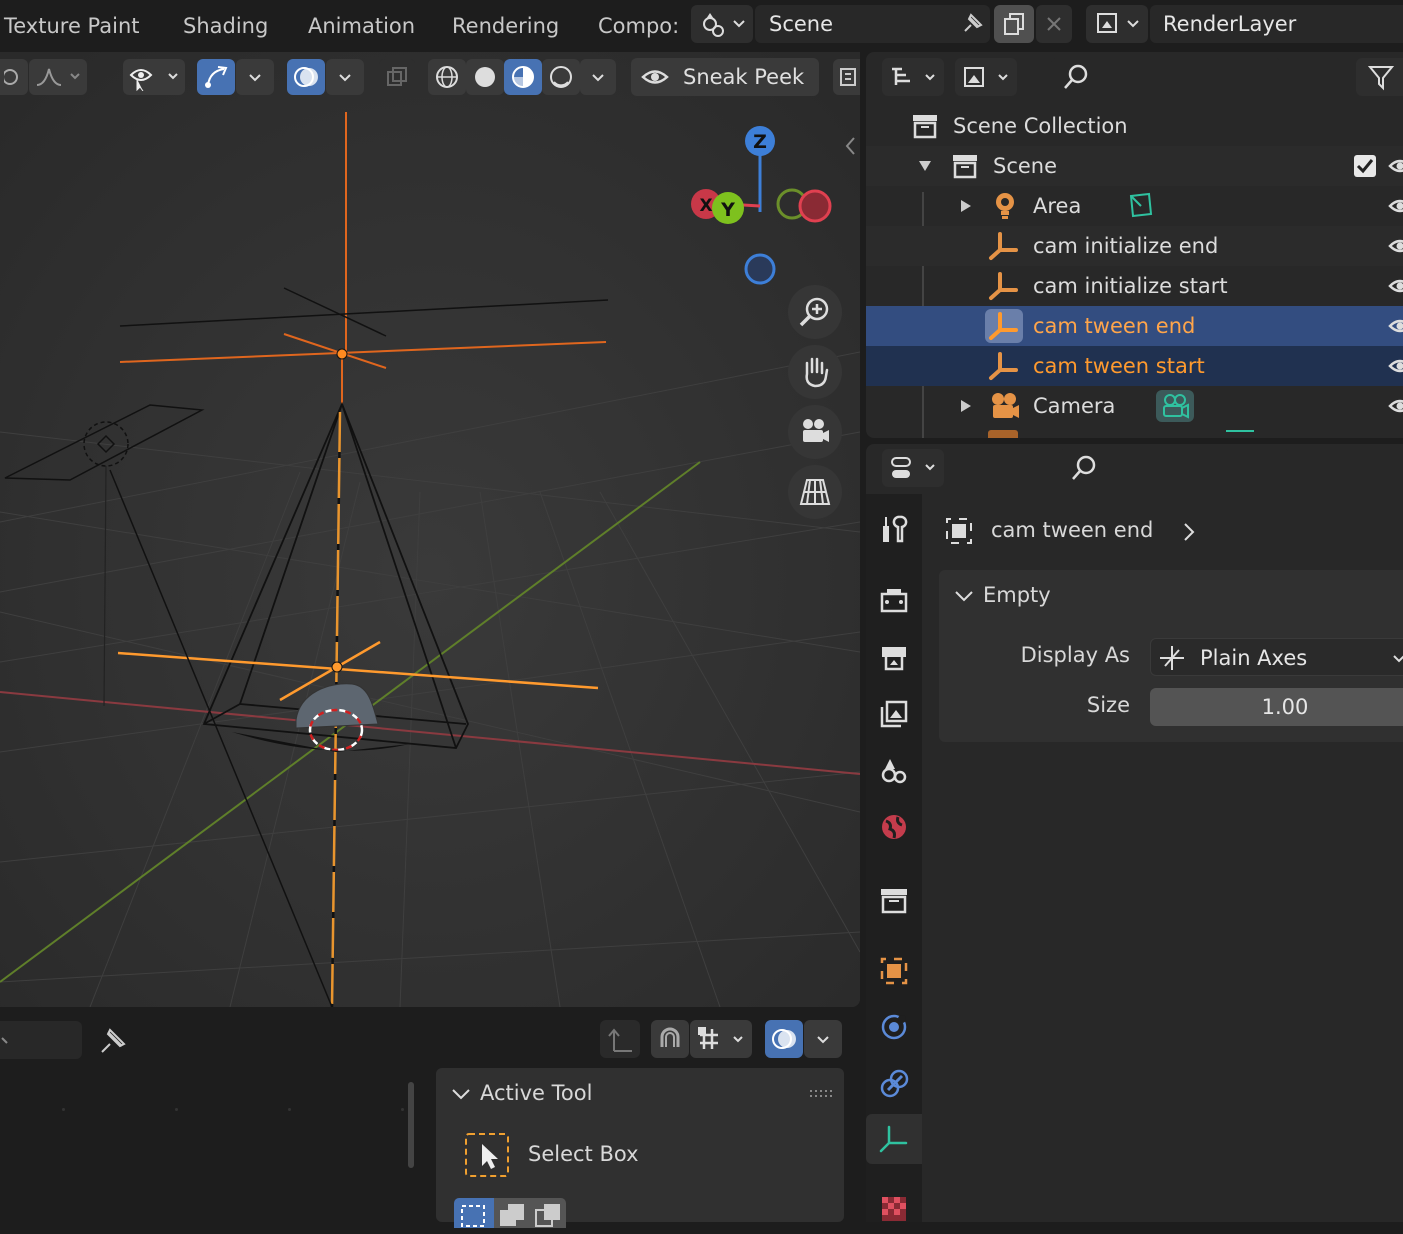 This screenshot has width=1403, height=1234. I want to click on navigation-gizmo: Z X Y, so click(761, 209).